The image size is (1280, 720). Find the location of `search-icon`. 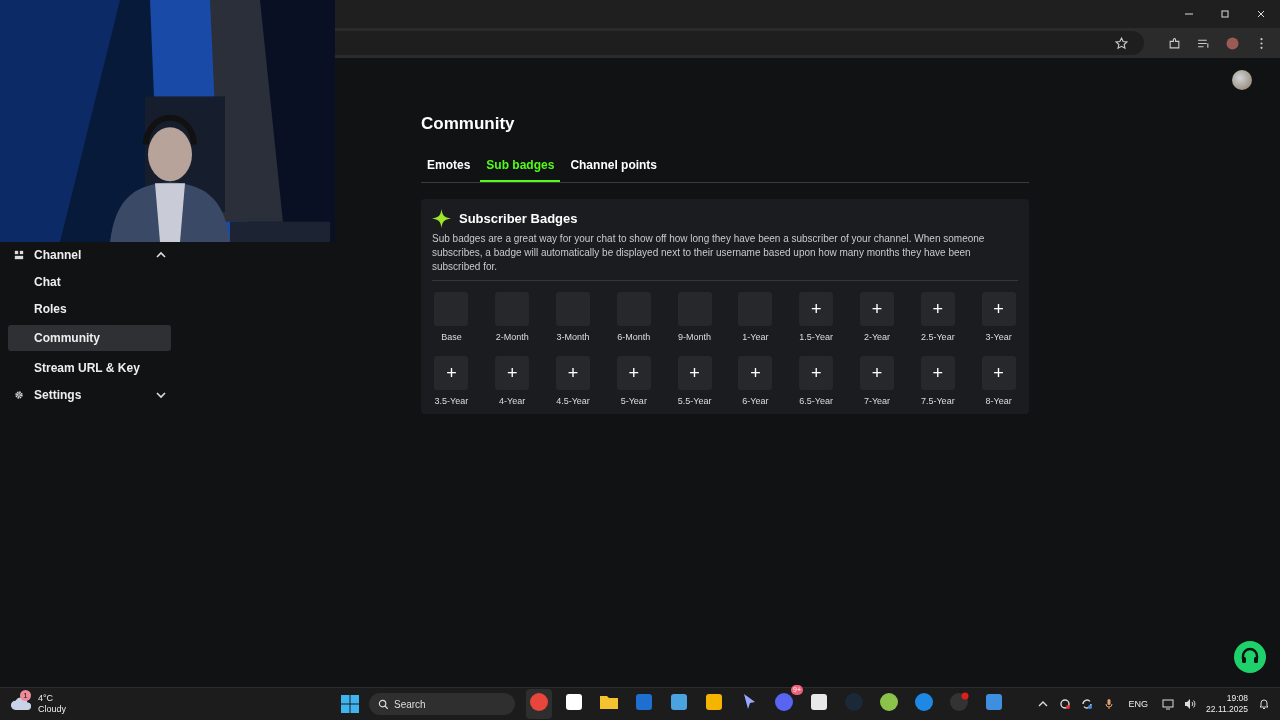

search-icon is located at coordinates (383, 704).